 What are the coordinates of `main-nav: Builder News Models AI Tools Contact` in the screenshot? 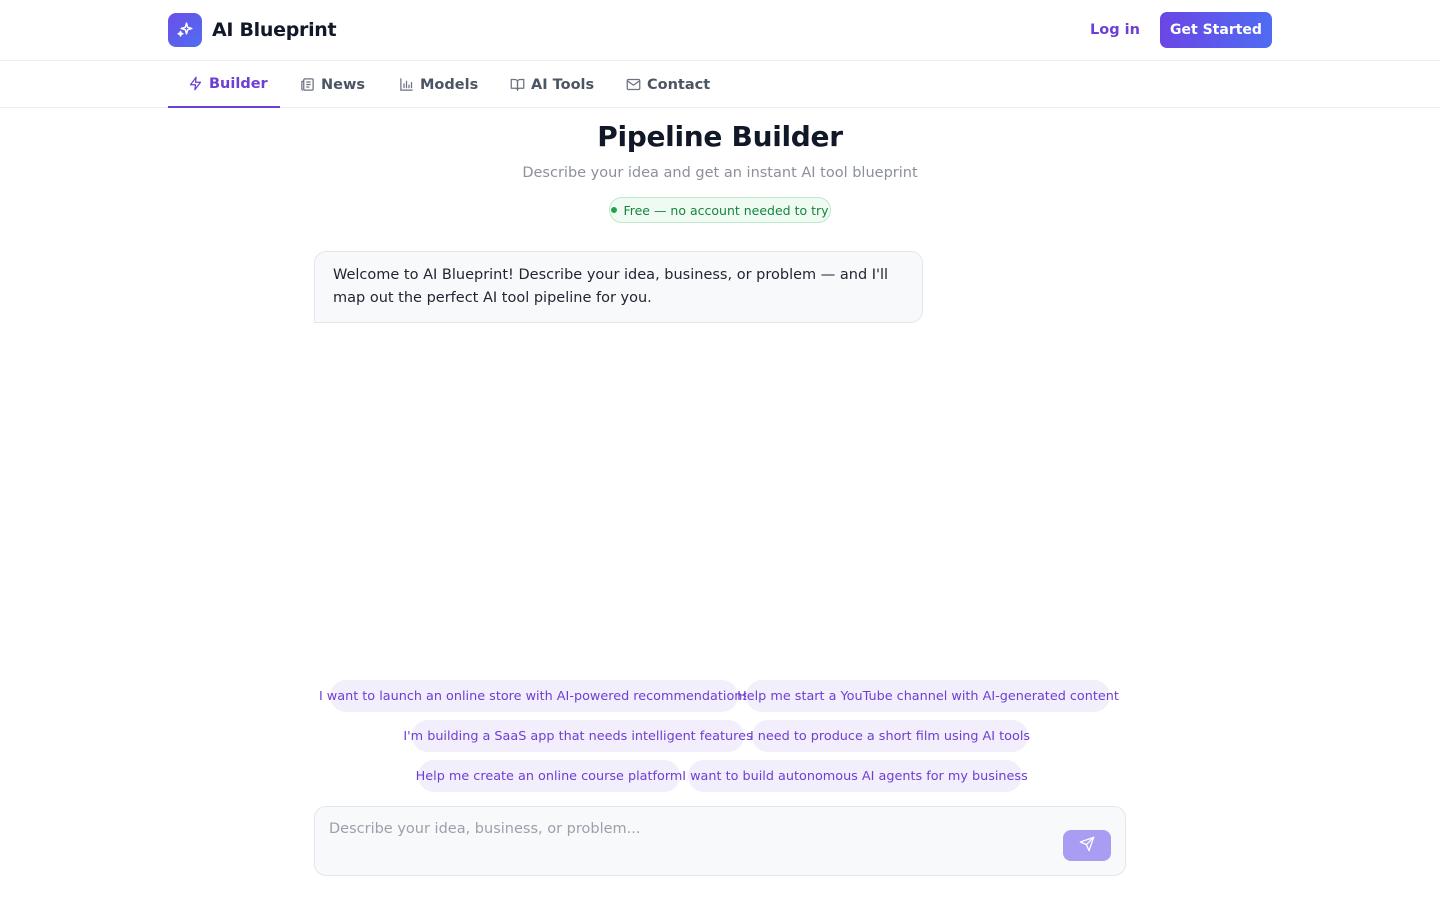 It's located at (720, 84).